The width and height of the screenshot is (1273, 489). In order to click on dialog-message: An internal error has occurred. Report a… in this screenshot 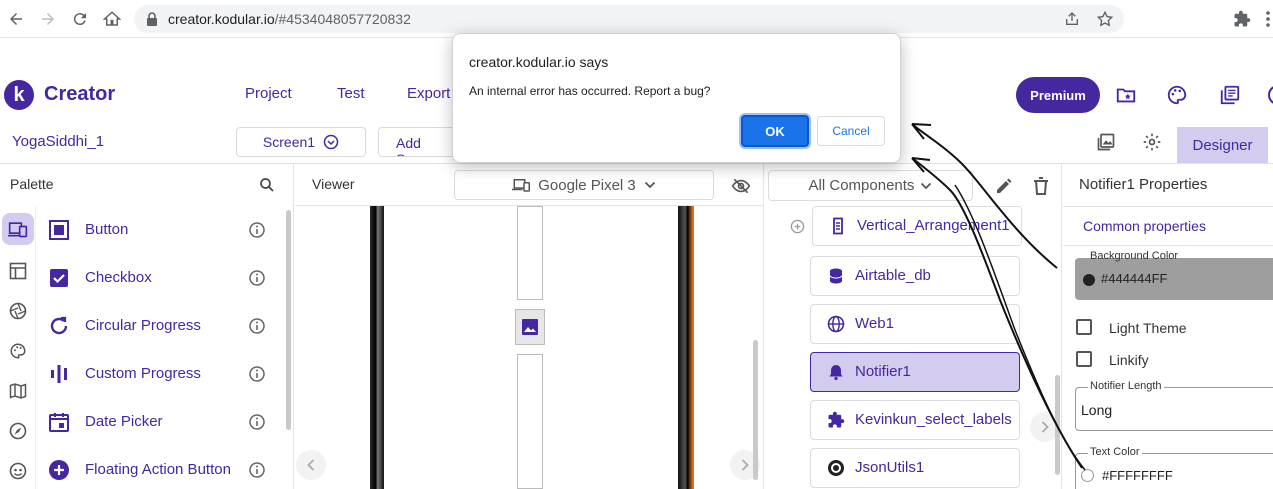, I will do `click(590, 91)`.